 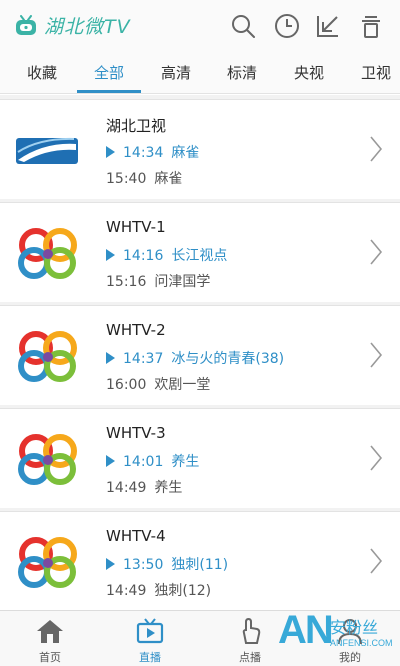 I want to click on now-time: 14:16, so click(x=143, y=256).